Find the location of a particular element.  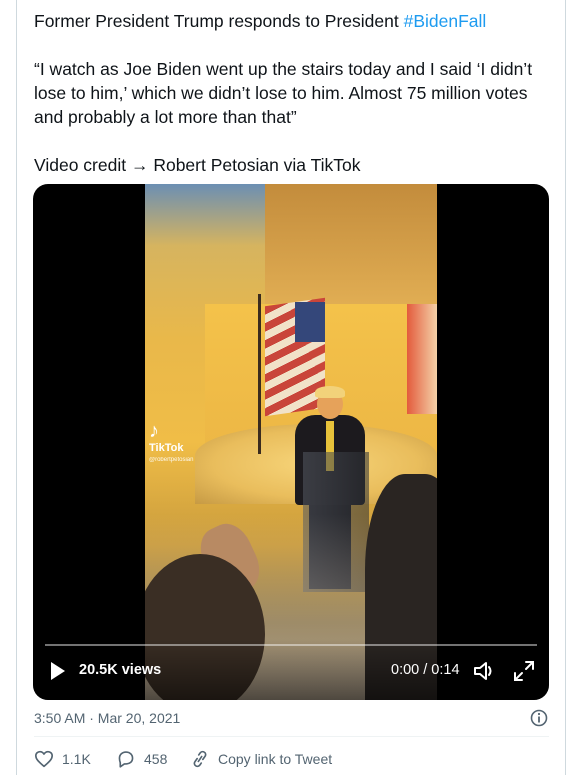

info-icon is located at coordinates (539, 718).